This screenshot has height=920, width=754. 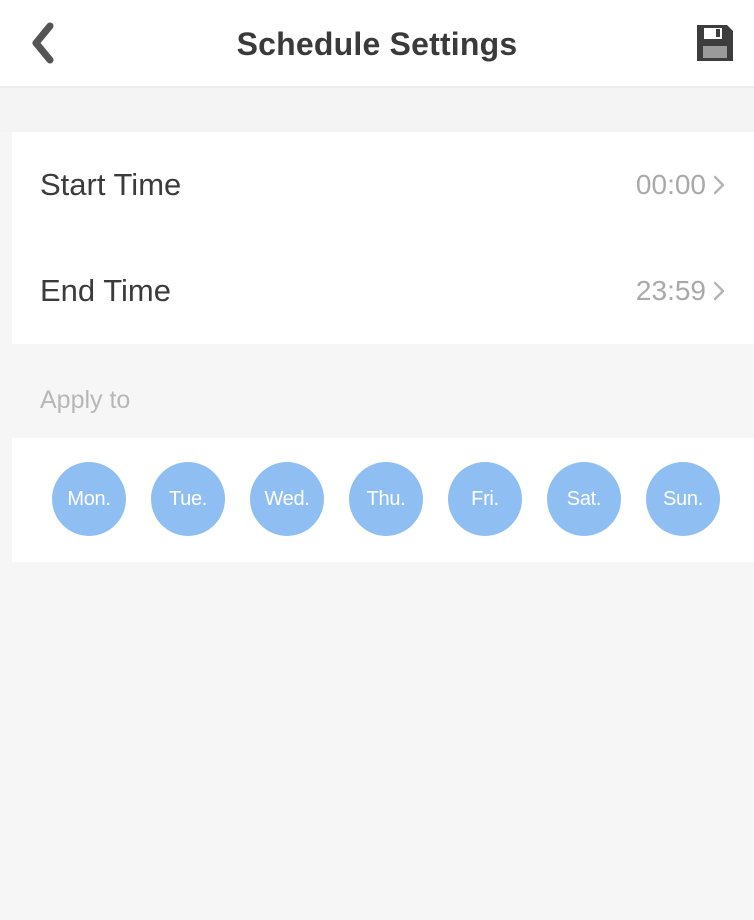 What do you see at coordinates (485, 499) in the screenshot?
I see `day-toggle-fri: Fri.` at bounding box center [485, 499].